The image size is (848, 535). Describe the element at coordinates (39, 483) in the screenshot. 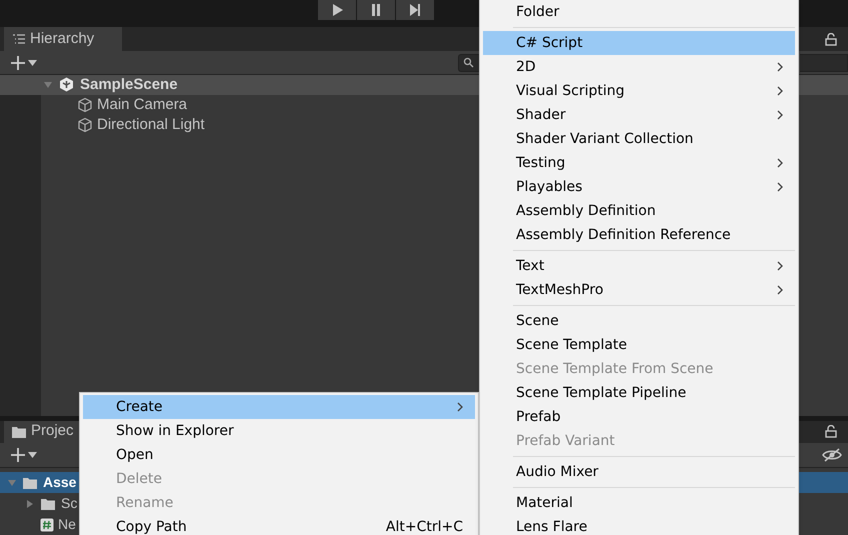

I see `project-row: Asse` at that location.